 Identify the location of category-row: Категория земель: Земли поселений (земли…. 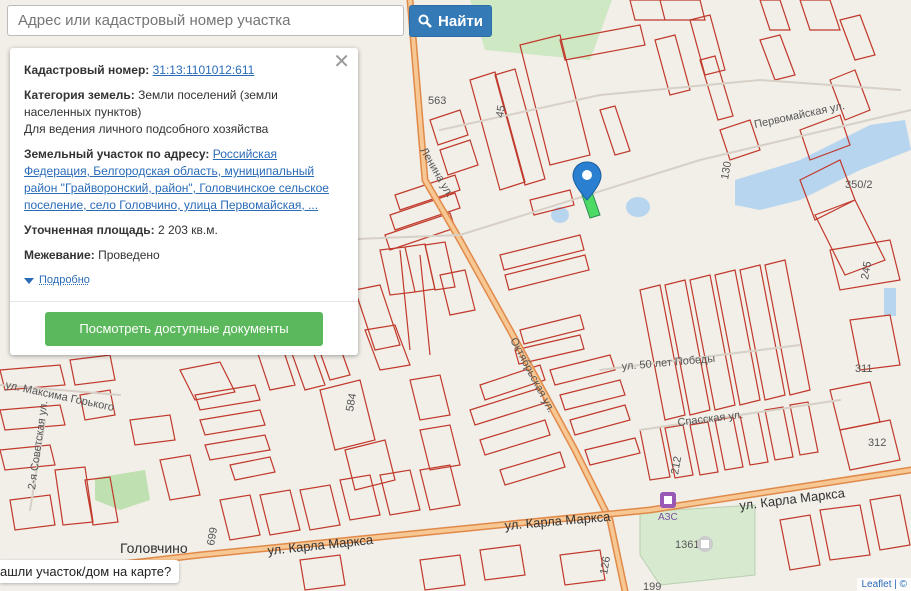
(184, 112).